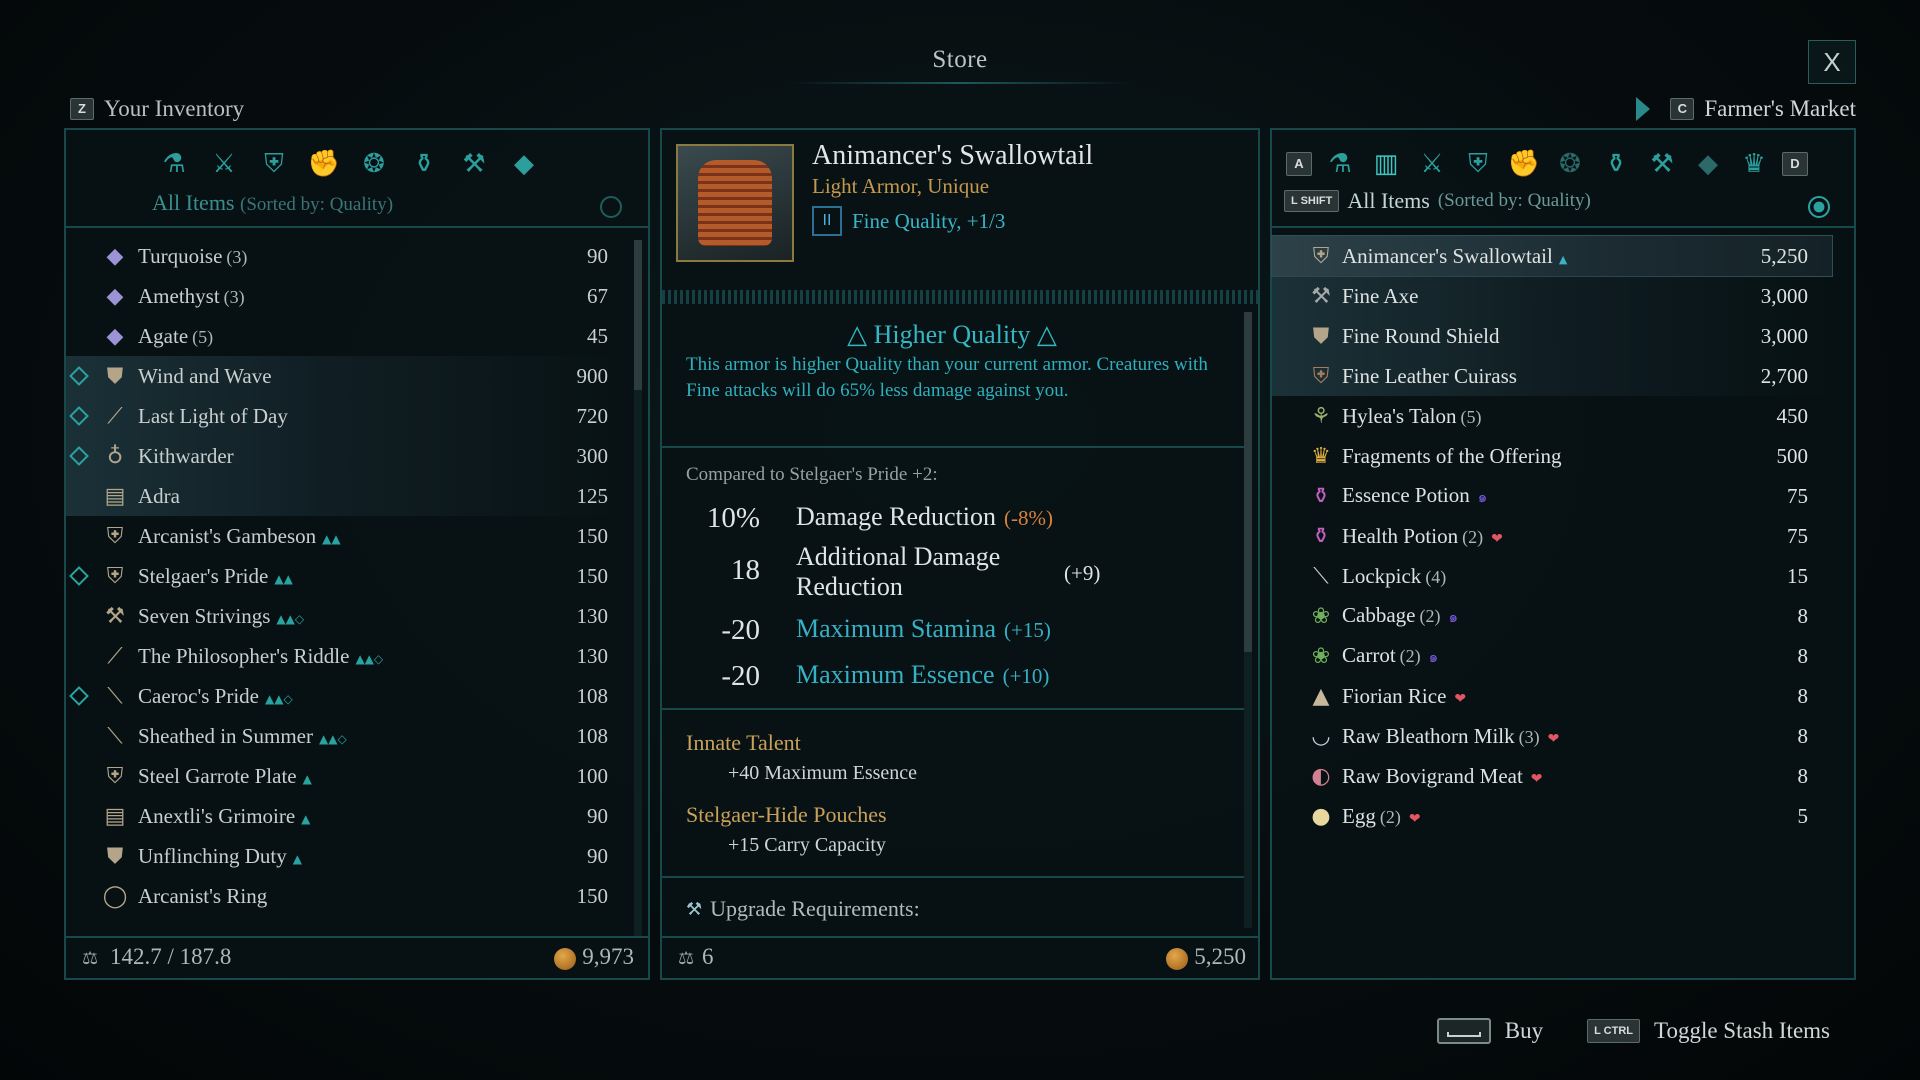 The width and height of the screenshot is (1920, 1080). Describe the element at coordinates (1742, 1031) in the screenshot. I see `toggle-stash-prompt: Toggle Stash Items` at that location.